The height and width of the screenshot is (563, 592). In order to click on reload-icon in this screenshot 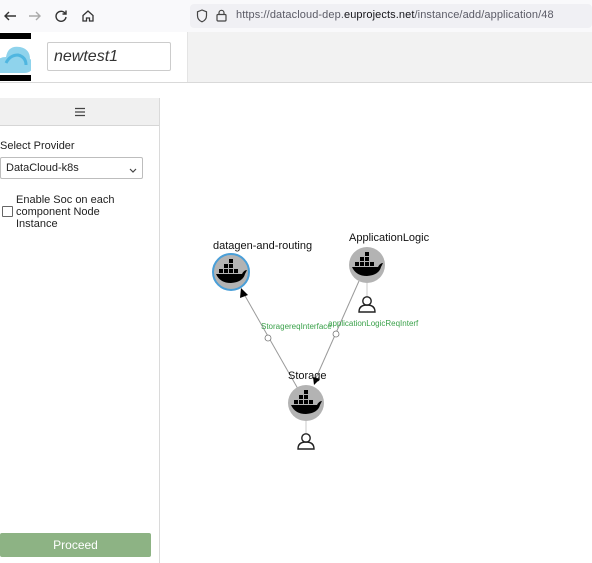, I will do `click(61, 16)`.